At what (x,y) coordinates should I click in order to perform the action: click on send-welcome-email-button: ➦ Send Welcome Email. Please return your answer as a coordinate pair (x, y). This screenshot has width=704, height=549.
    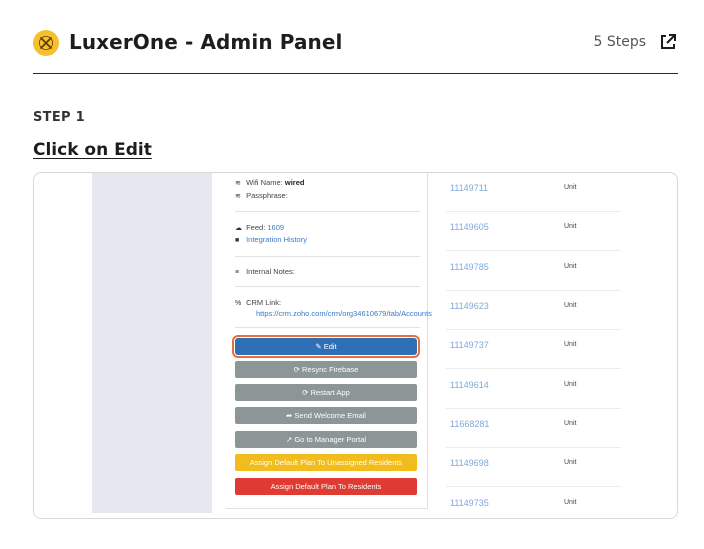
    Looking at the image, I should click on (326, 415).